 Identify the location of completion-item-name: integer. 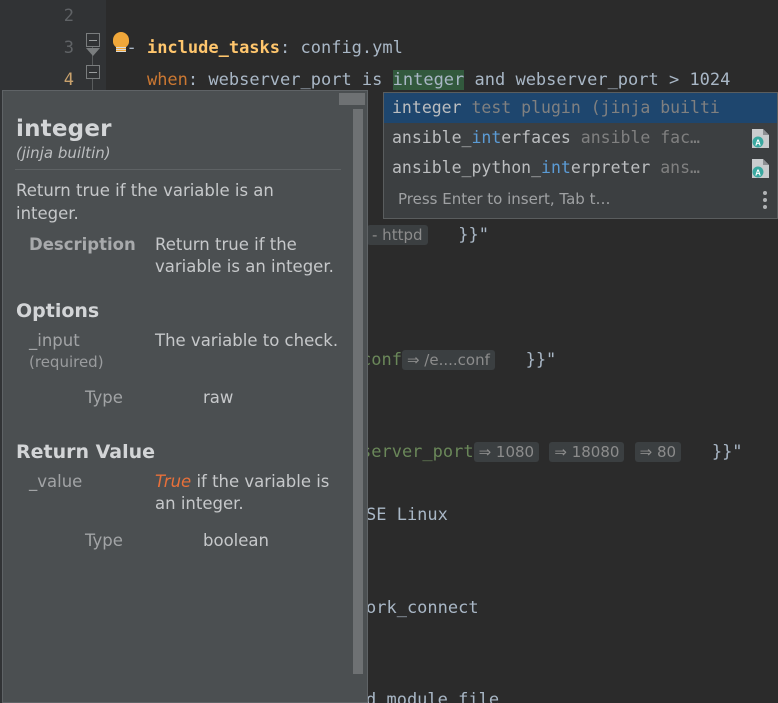
(427, 107).